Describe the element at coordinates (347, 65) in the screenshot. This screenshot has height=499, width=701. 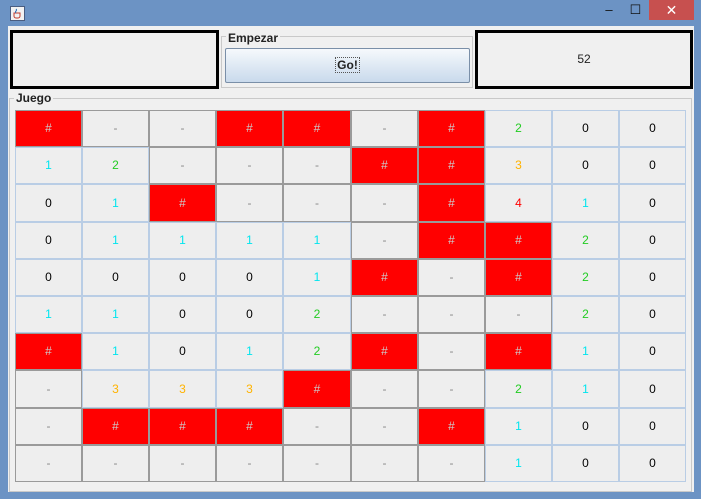
I see `go-button: Go!` at that location.